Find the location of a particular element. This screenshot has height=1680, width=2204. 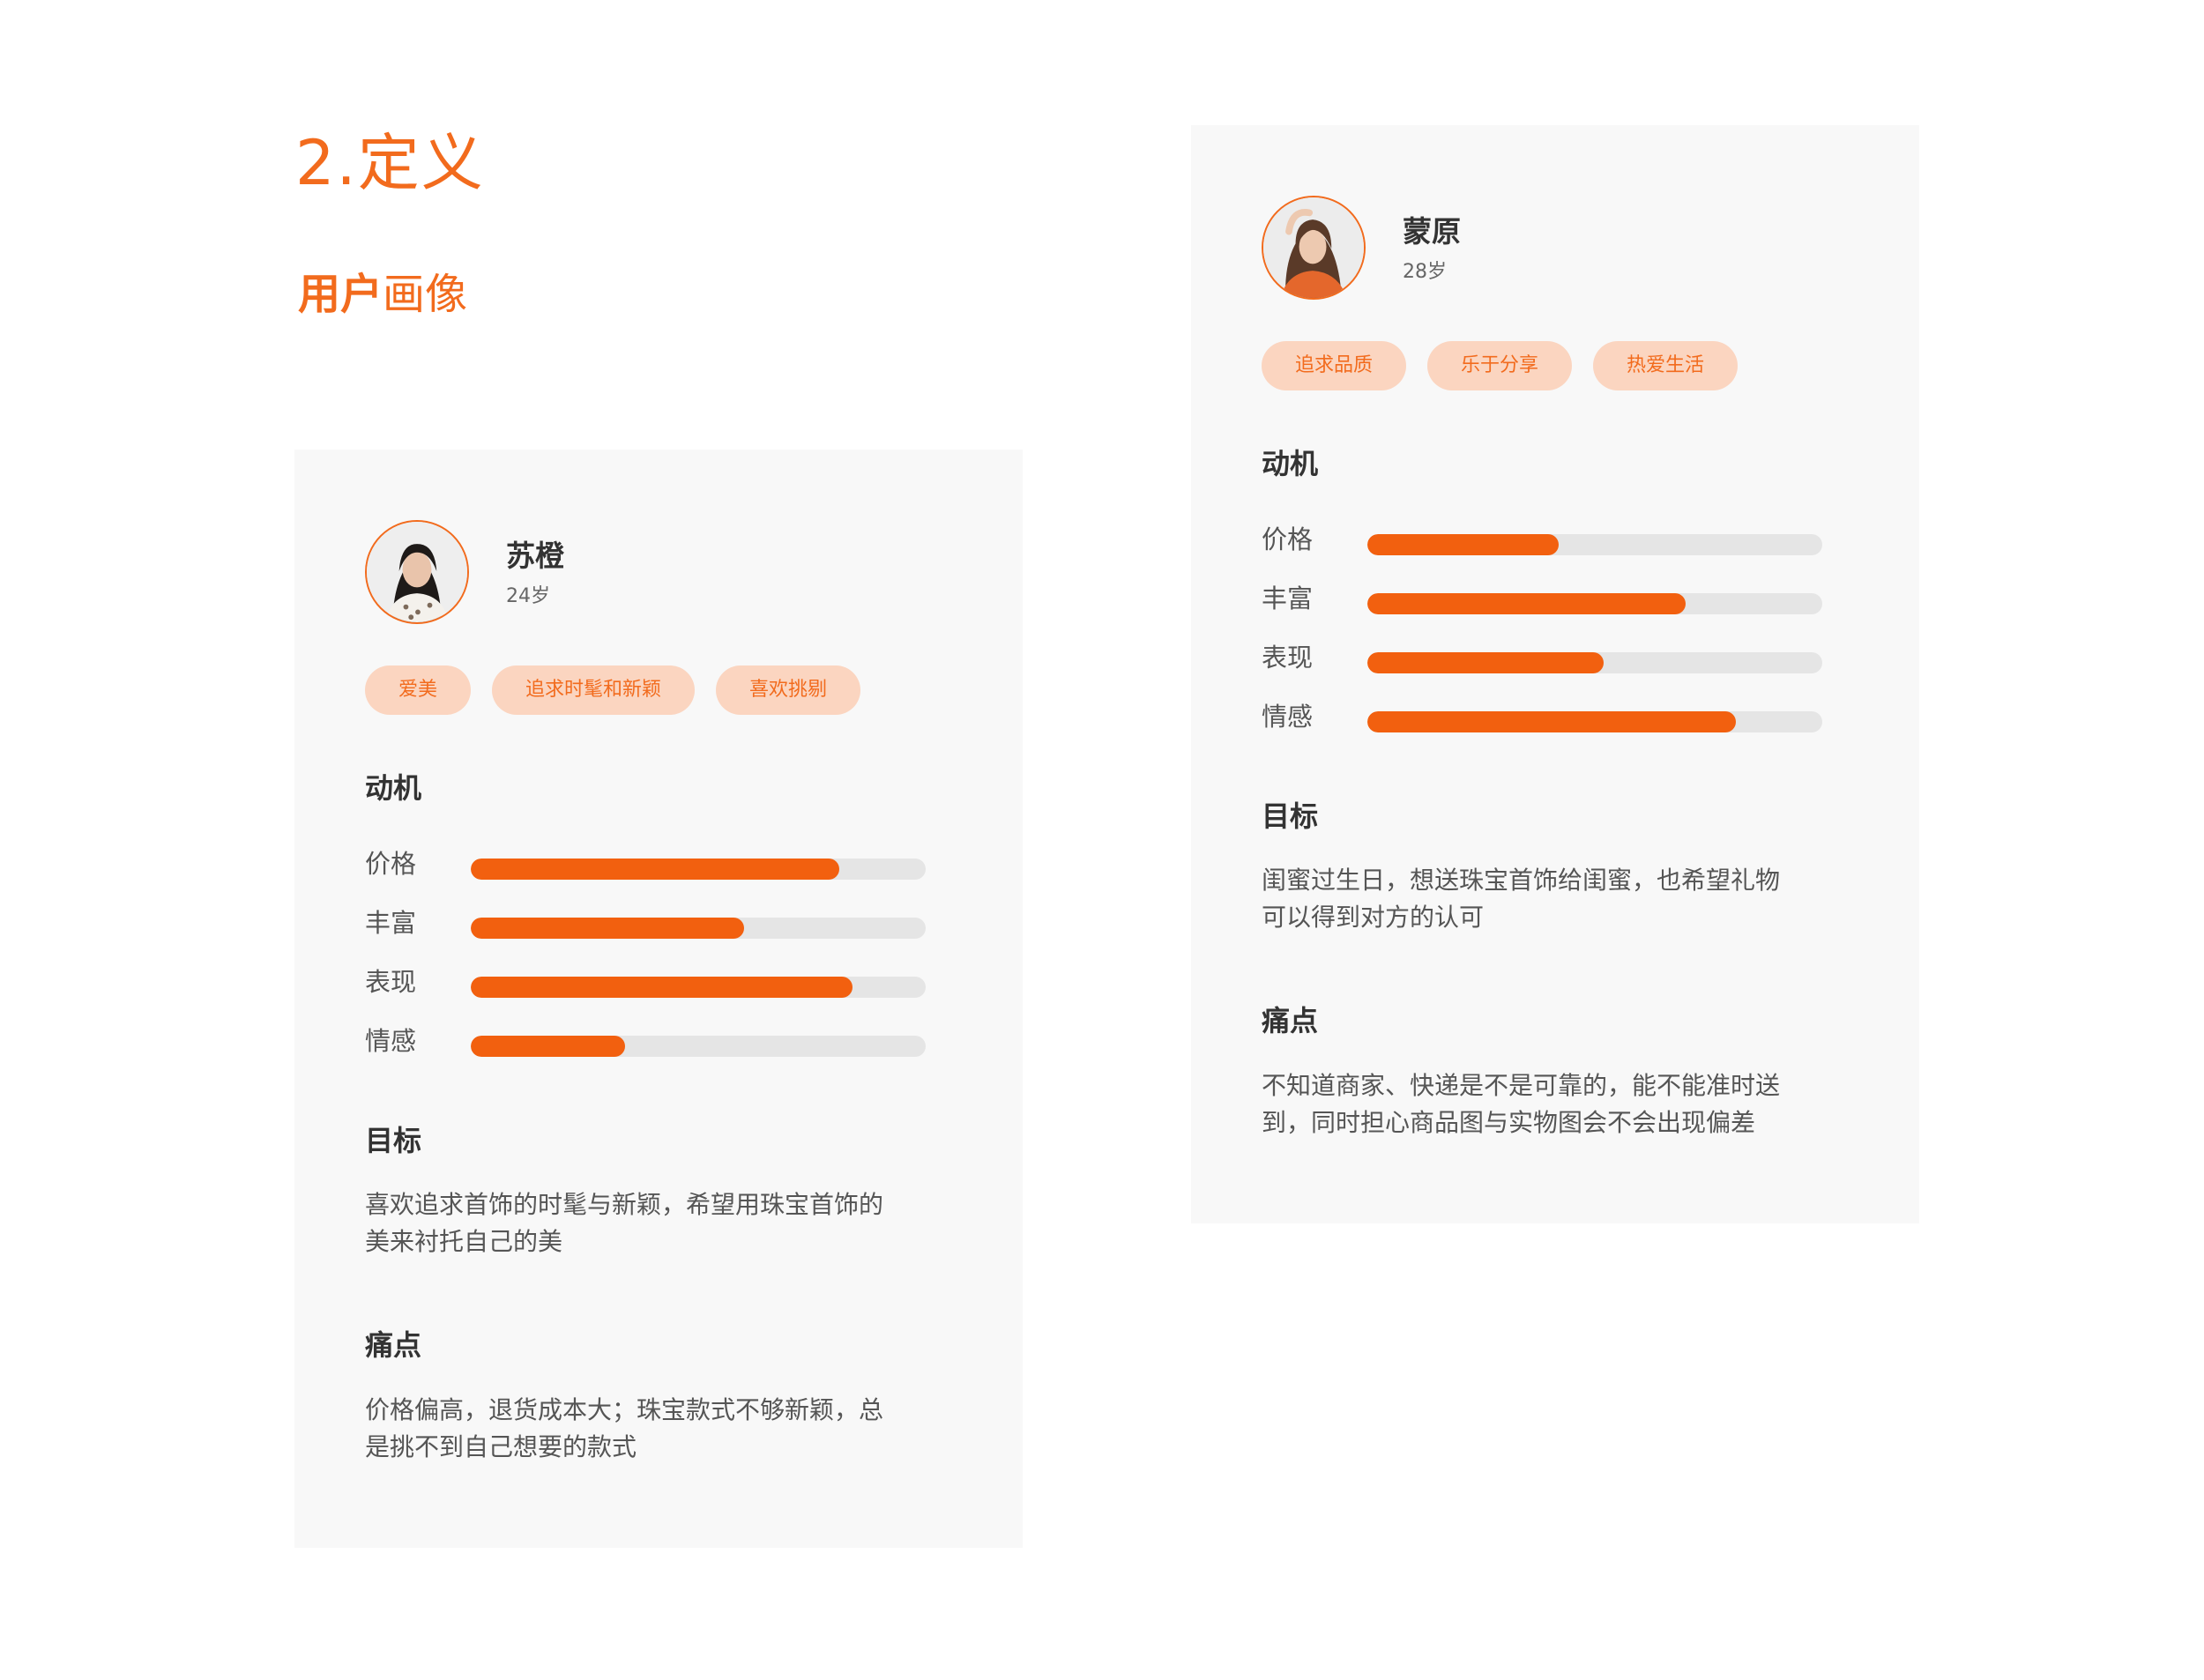

persona-age: 24岁 is located at coordinates (528, 596).